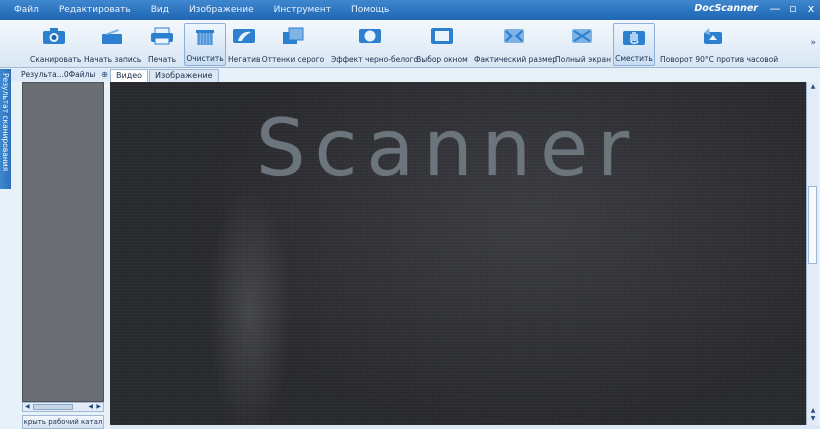  I want to click on grayscale-label: Оттенки серого, so click(293, 59).